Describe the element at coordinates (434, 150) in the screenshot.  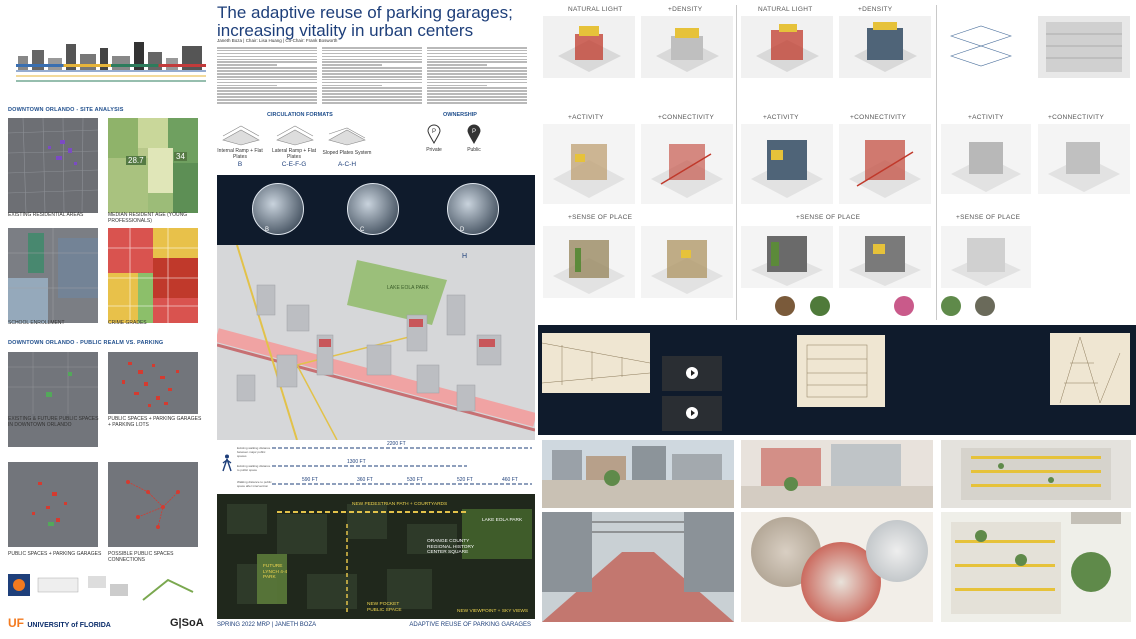
I see `ownership-private-label: Private` at that location.